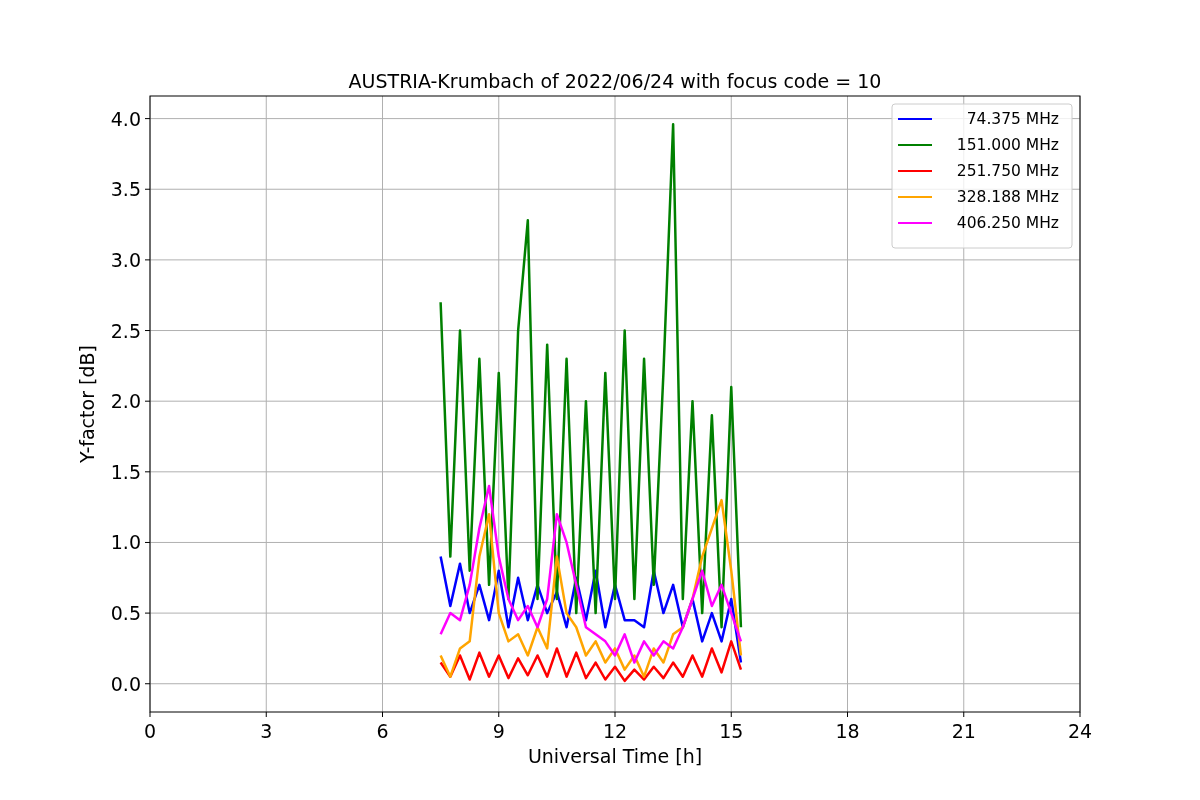 This screenshot has width=1200, height=800. Describe the element at coordinates (498, 731) in the screenshot. I see `tick-label: 9` at that location.